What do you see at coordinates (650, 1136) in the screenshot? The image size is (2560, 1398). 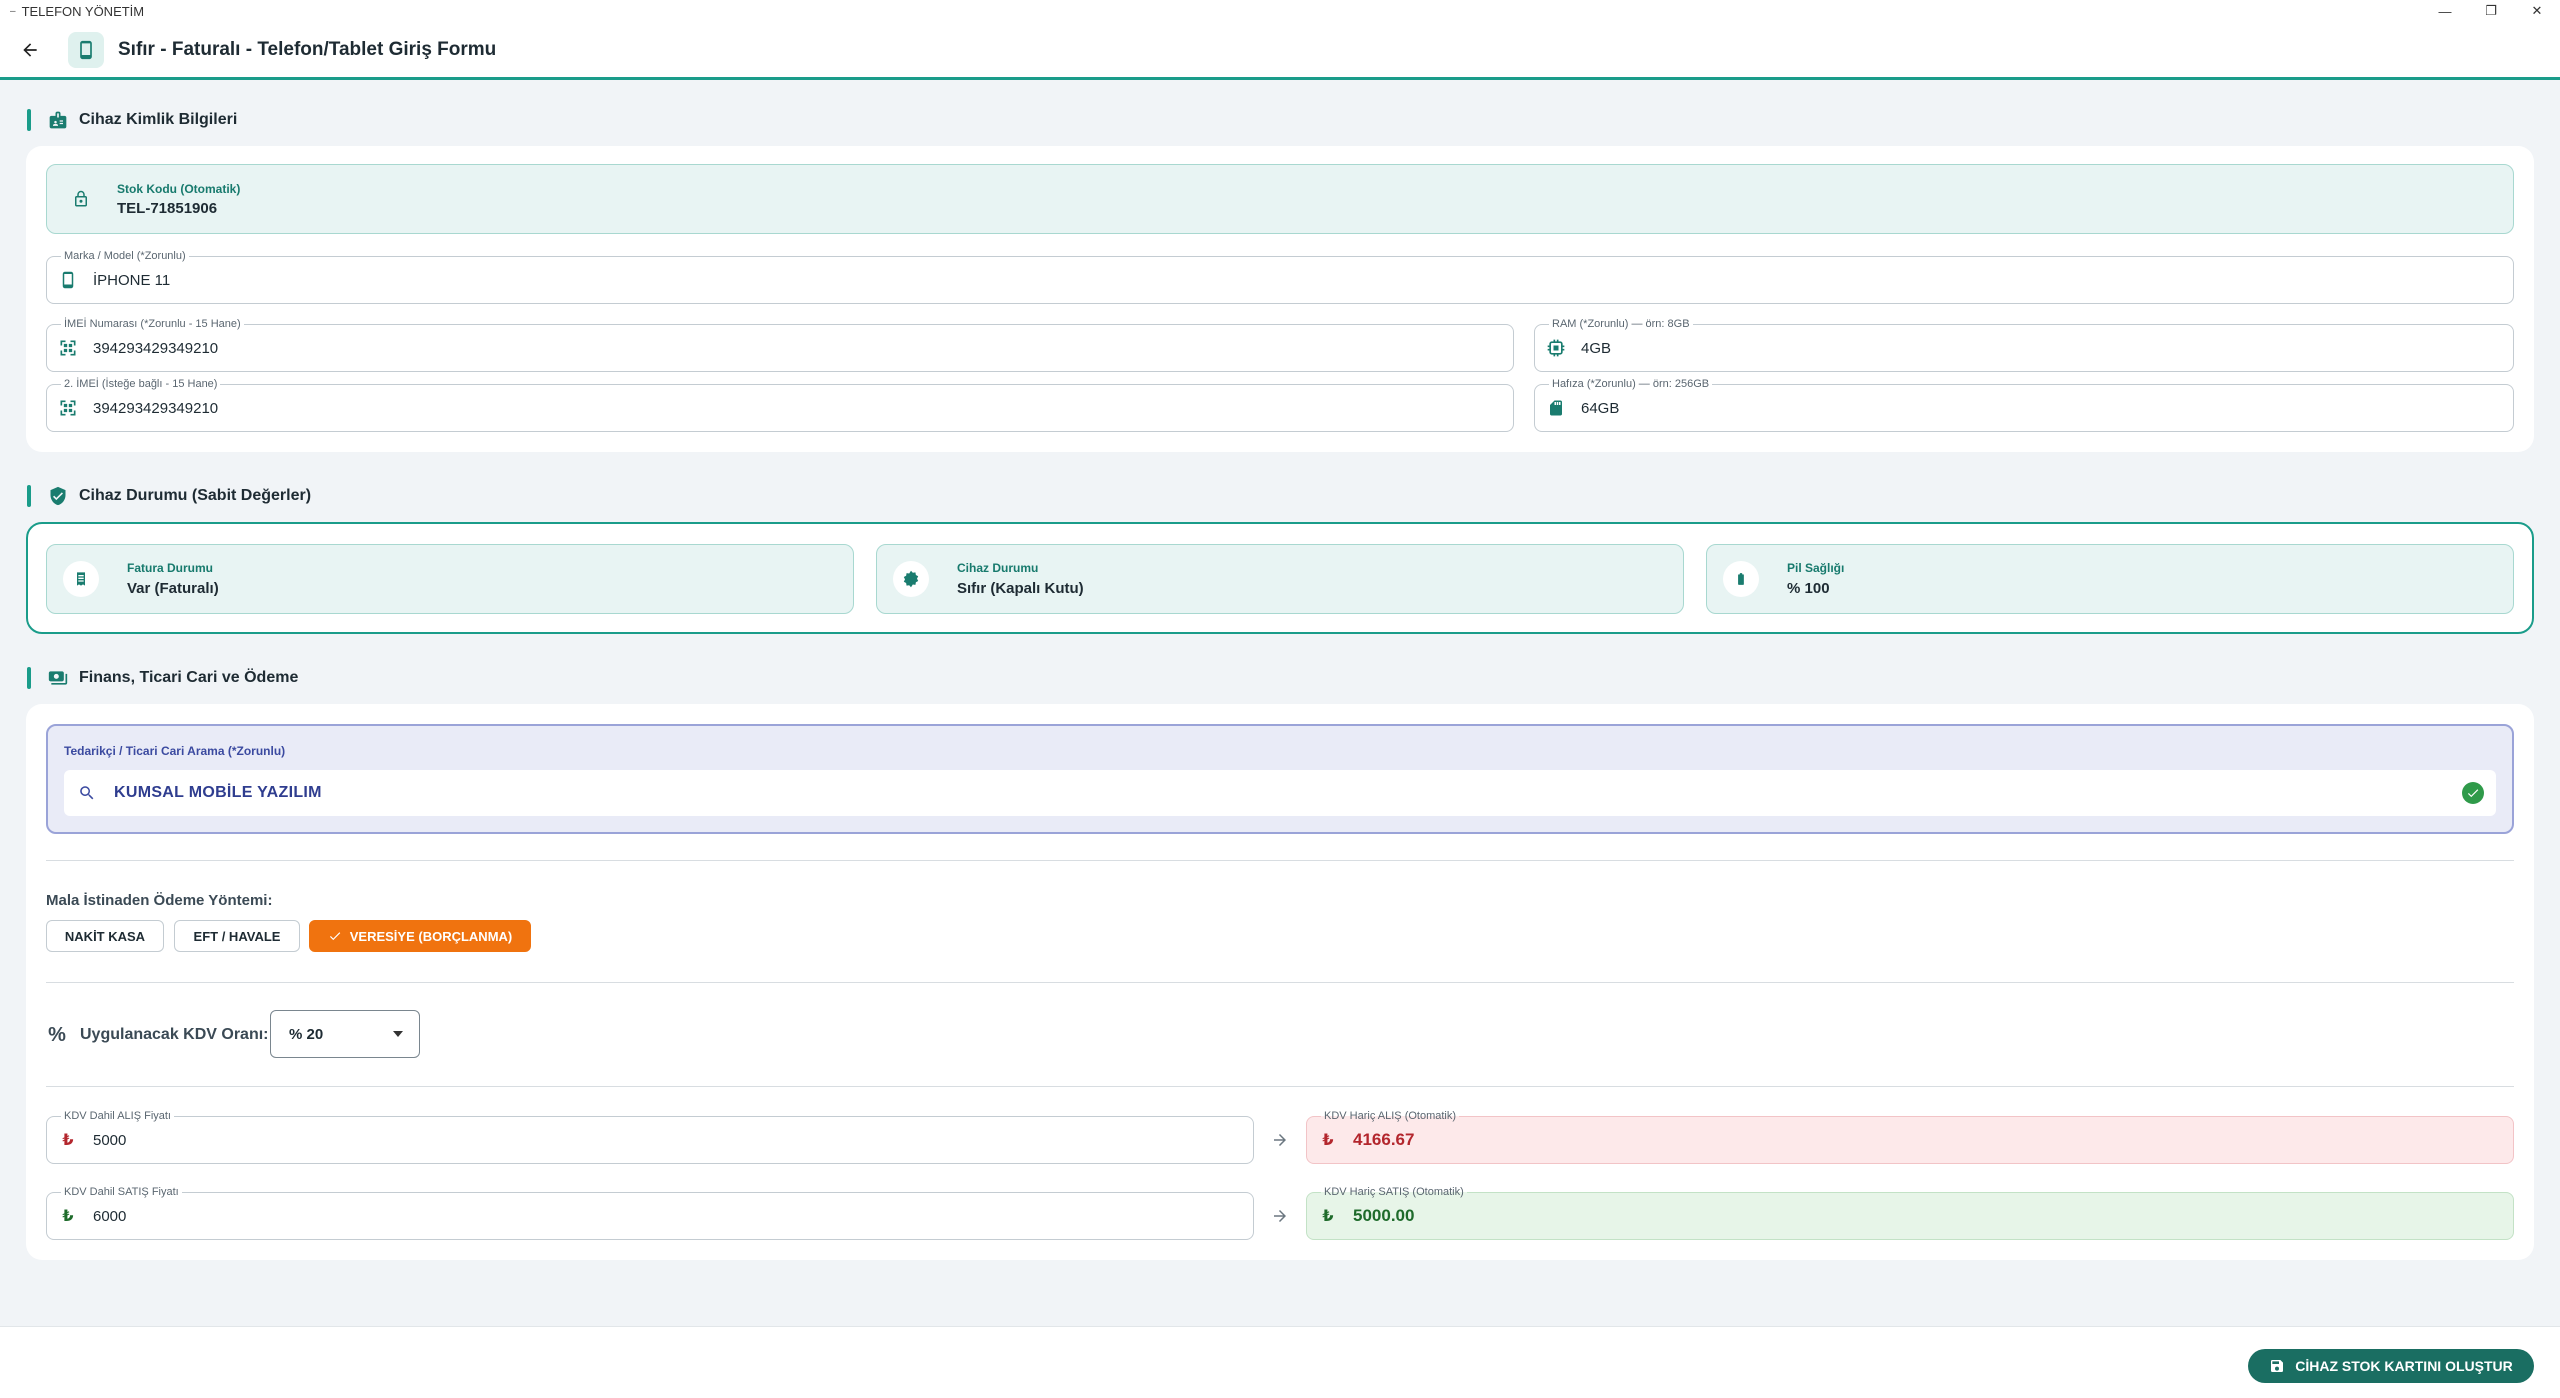 I see `buy-price-incl-input: KDV Dahil ALIŞ Fiyatı ₺ 5000` at bounding box center [650, 1136].